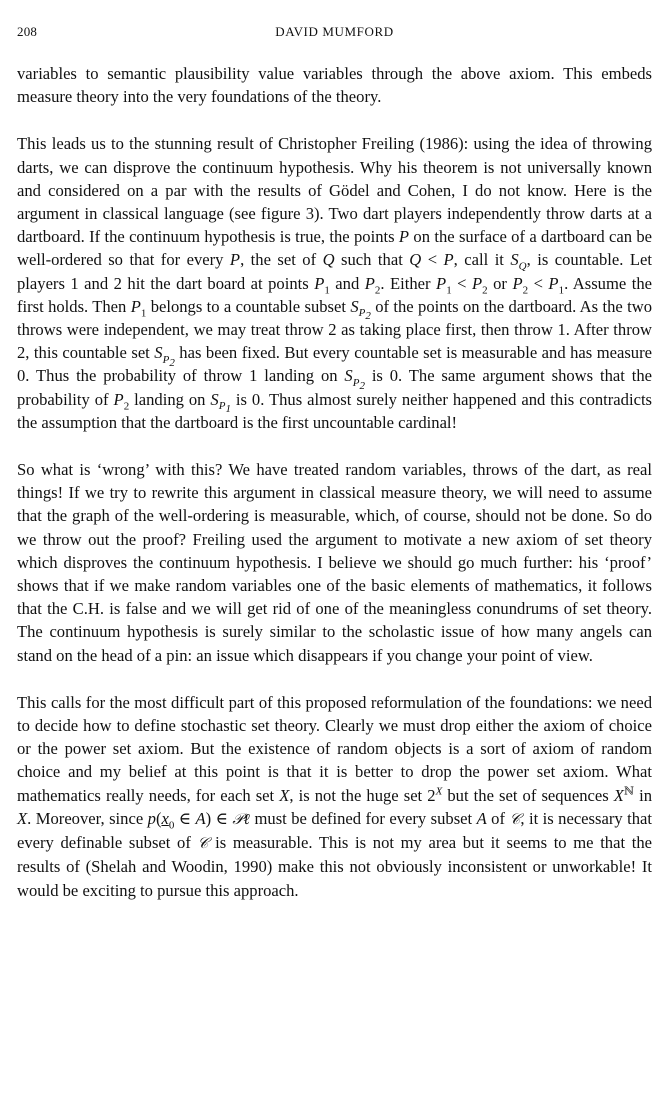  I want to click on page-header: 208 DAVID MUMFORD, so click(334, 32).